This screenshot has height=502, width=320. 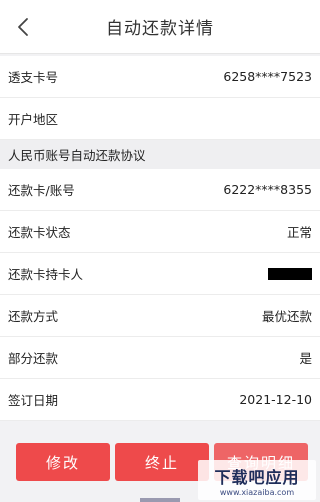 I want to click on section-header: 人民币账号自动还款协议, so click(x=160, y=154).